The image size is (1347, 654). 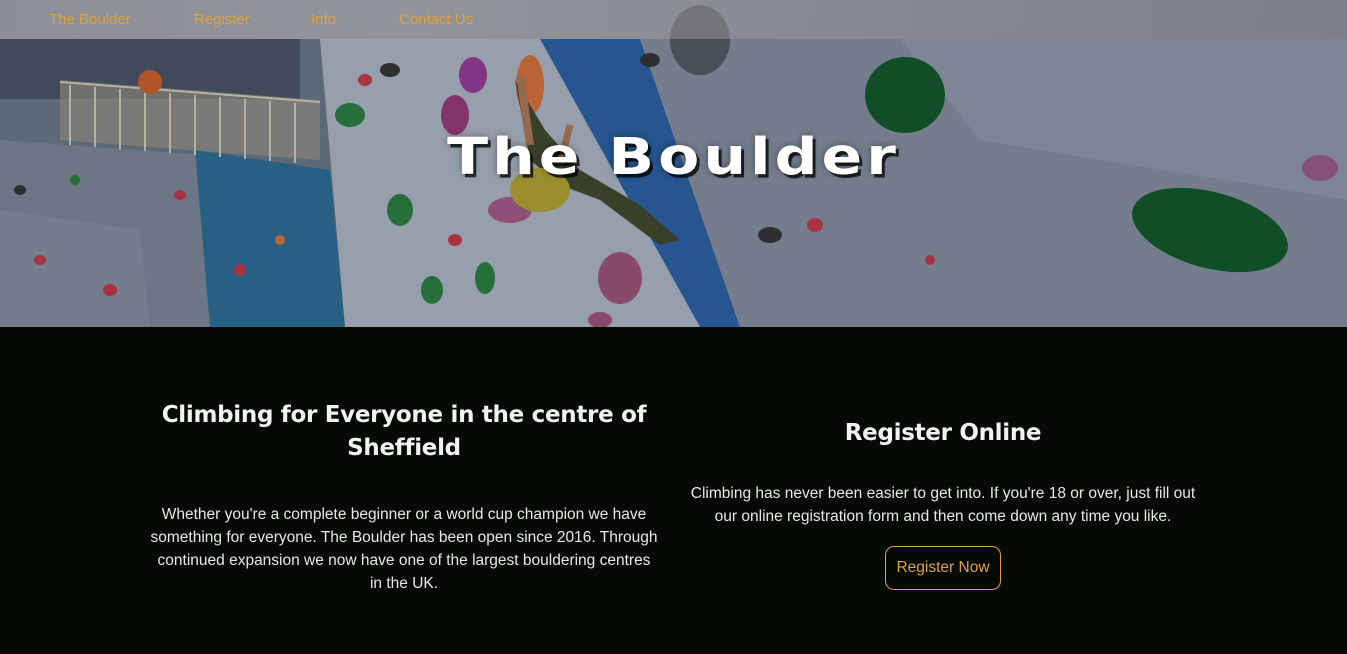 What do you see at coordinates (673, 19) in the screenshot?
I see `top-navbar: The Boulder Register Info Contact Us` at bounding box center [673, 19].